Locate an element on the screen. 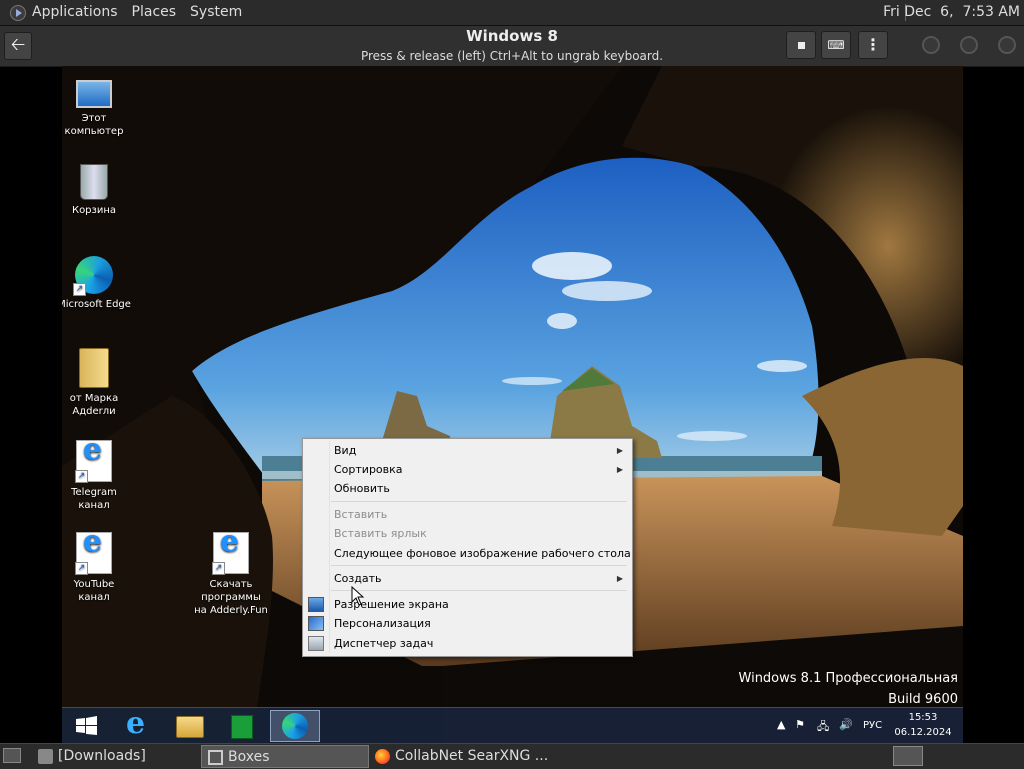  desktop-icon-edge: Microsoft Edge is located at coordinates (96, 283).